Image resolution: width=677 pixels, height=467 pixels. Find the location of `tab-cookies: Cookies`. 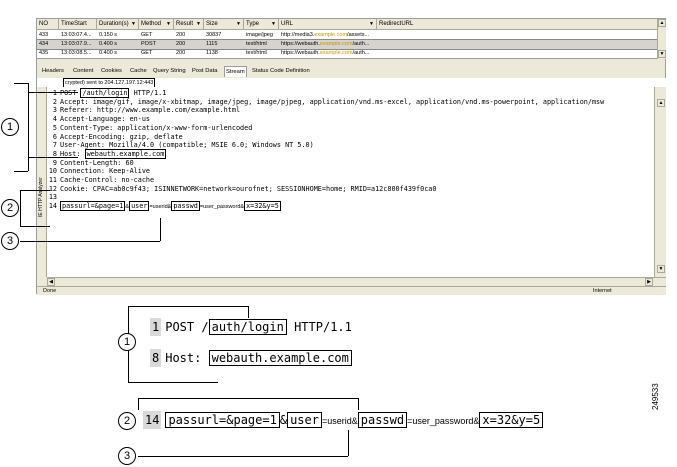

tab-cookies: Cookies is located at coordinates (111, 71).